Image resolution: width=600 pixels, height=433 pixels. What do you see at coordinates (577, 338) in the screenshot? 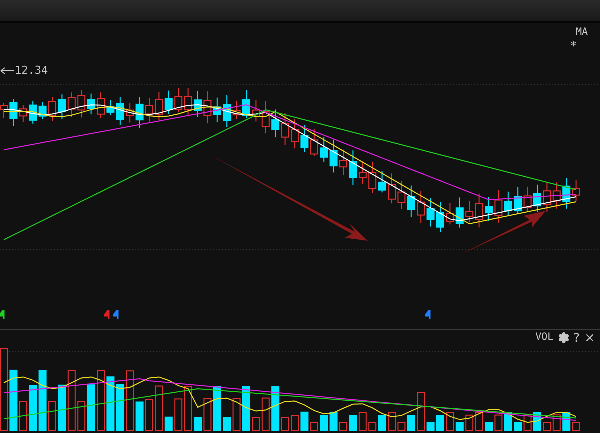
I see `help-button: ?` at bounding box center [577, 338].